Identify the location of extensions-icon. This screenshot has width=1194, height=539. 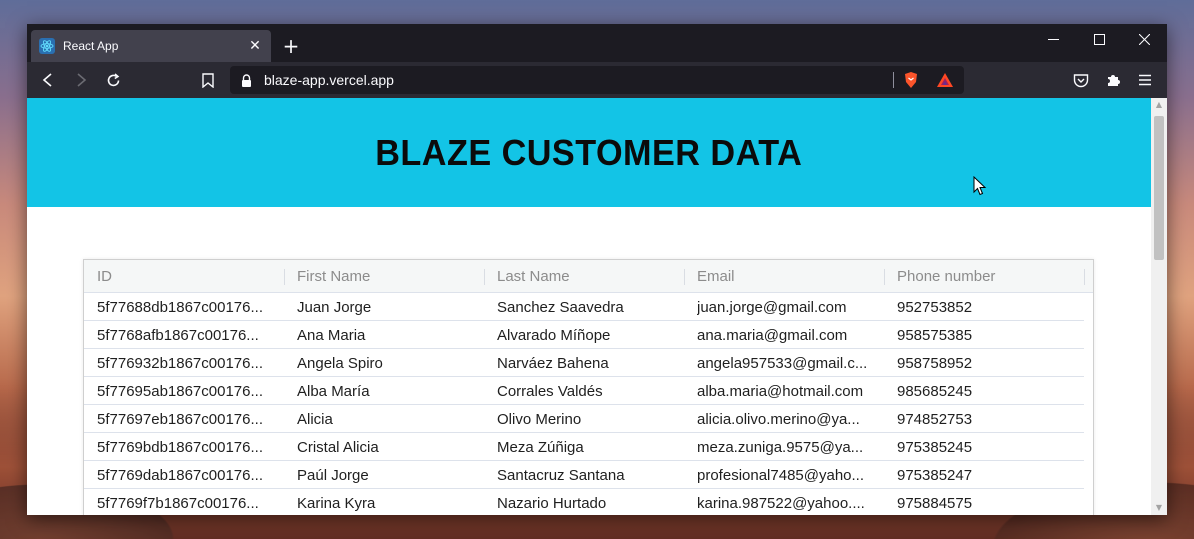
(1114, 80).